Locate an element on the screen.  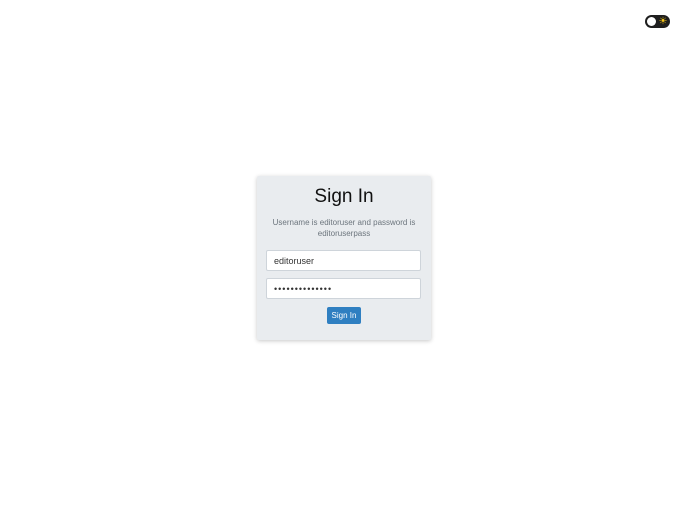
page-title: Sign In is located at coordinates (344, 196).